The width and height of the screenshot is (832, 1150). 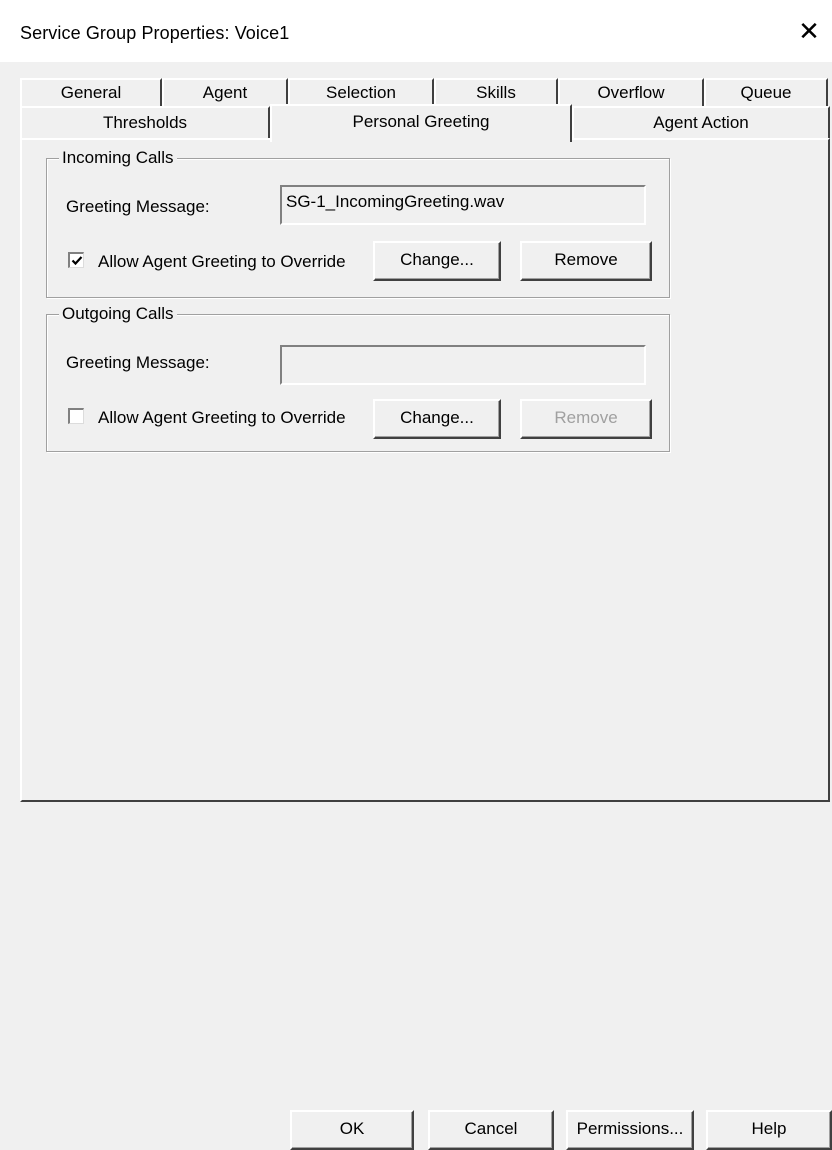 What do you see at coordinates (91, 92) in the screenshot?
I see `tab-general: General` at bounding box center [91, 92].